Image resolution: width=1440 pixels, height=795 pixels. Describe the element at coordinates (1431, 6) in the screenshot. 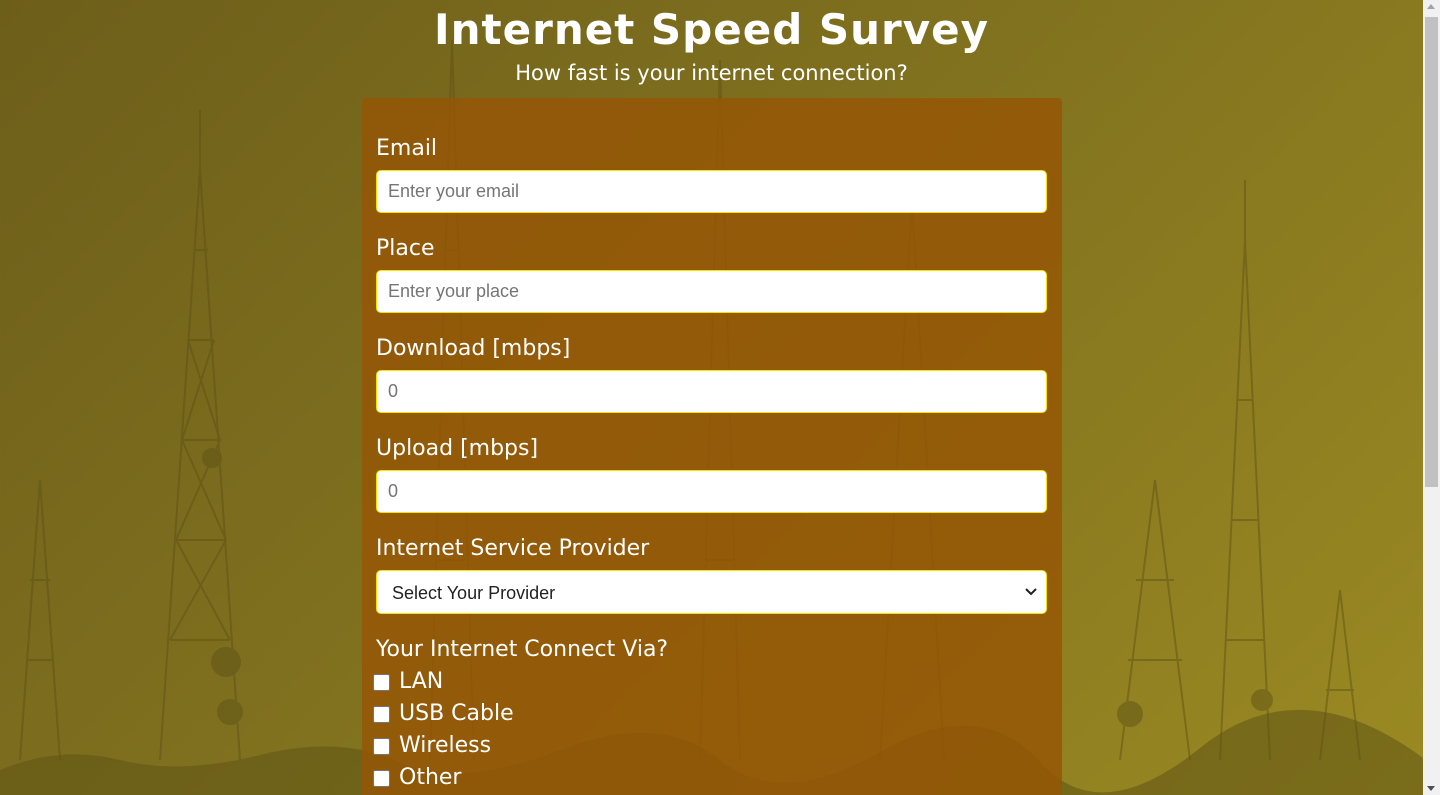

I see `scroll-up-arrow-icon` at that location.